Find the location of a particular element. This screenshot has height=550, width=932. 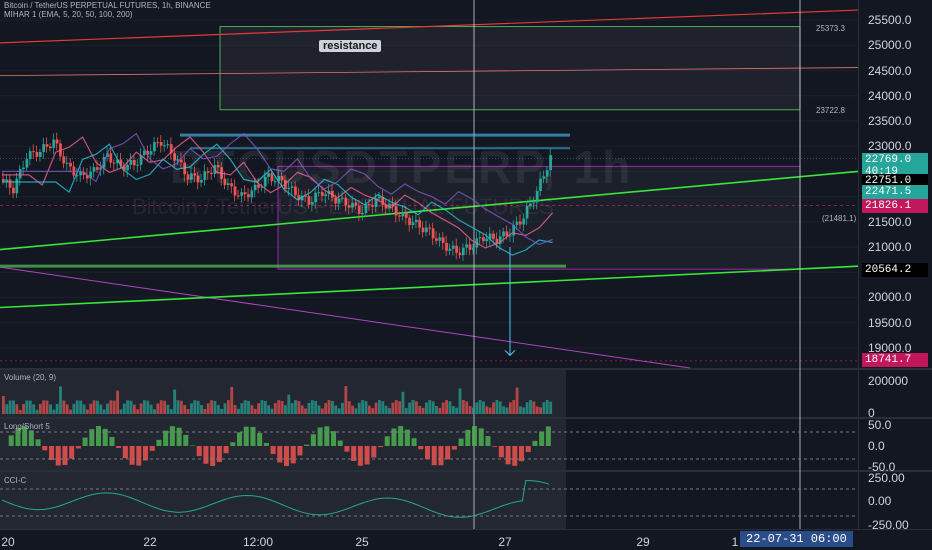

volume-pane-label: Volume (20, 9) is located at coordinates (30, 377).